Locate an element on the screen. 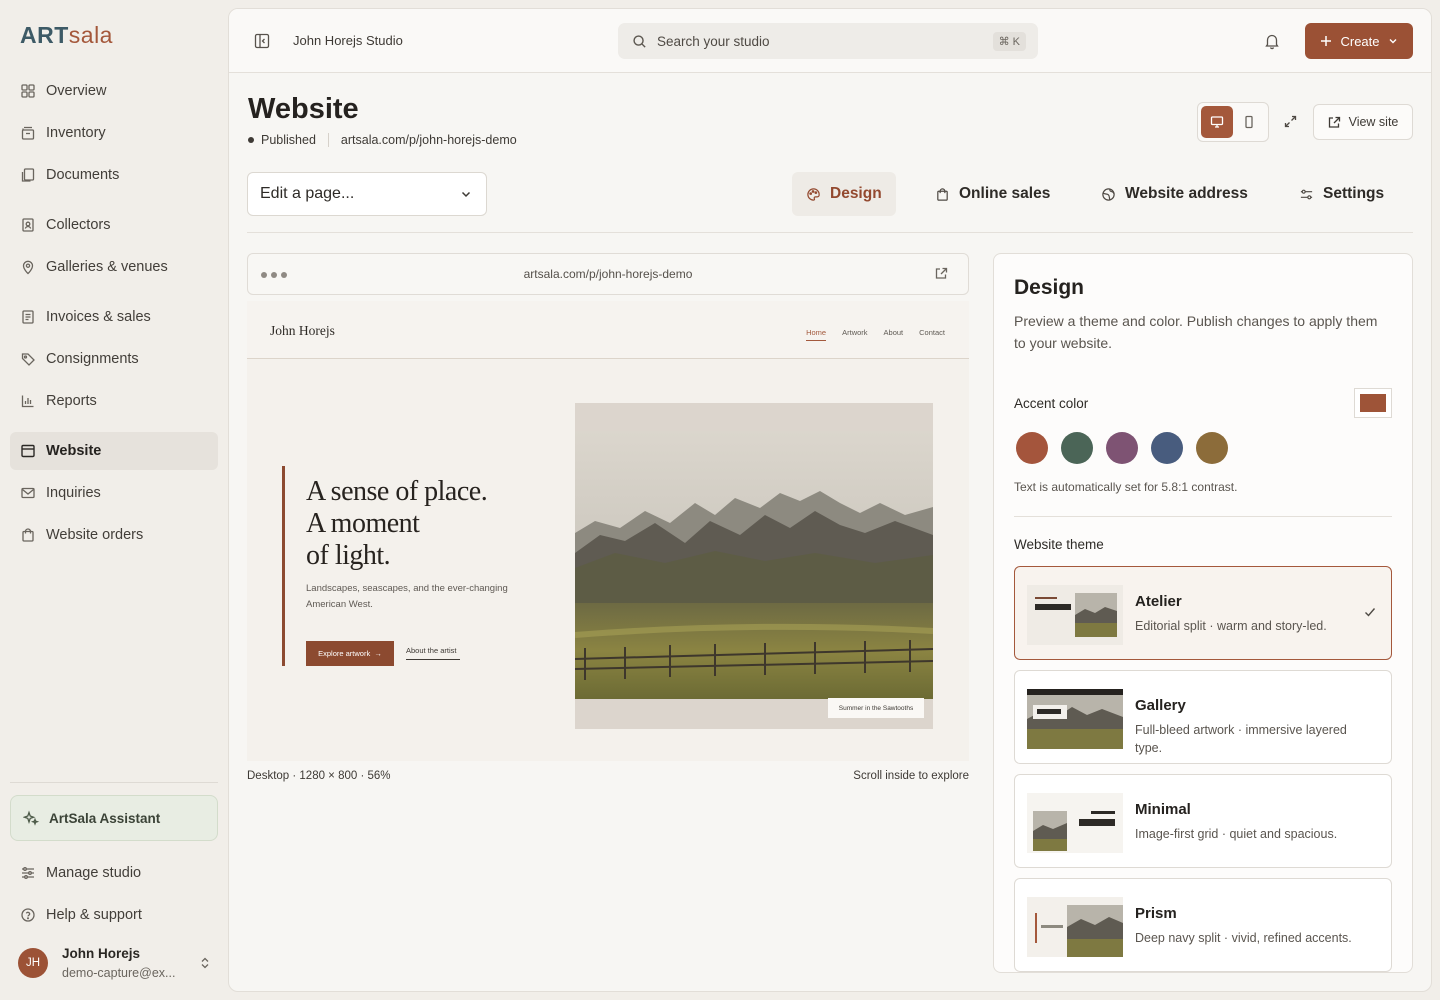 This screenshot has height=1000, width=1440. sidebar-item-label: Documents is located at coordinates (83, 175).